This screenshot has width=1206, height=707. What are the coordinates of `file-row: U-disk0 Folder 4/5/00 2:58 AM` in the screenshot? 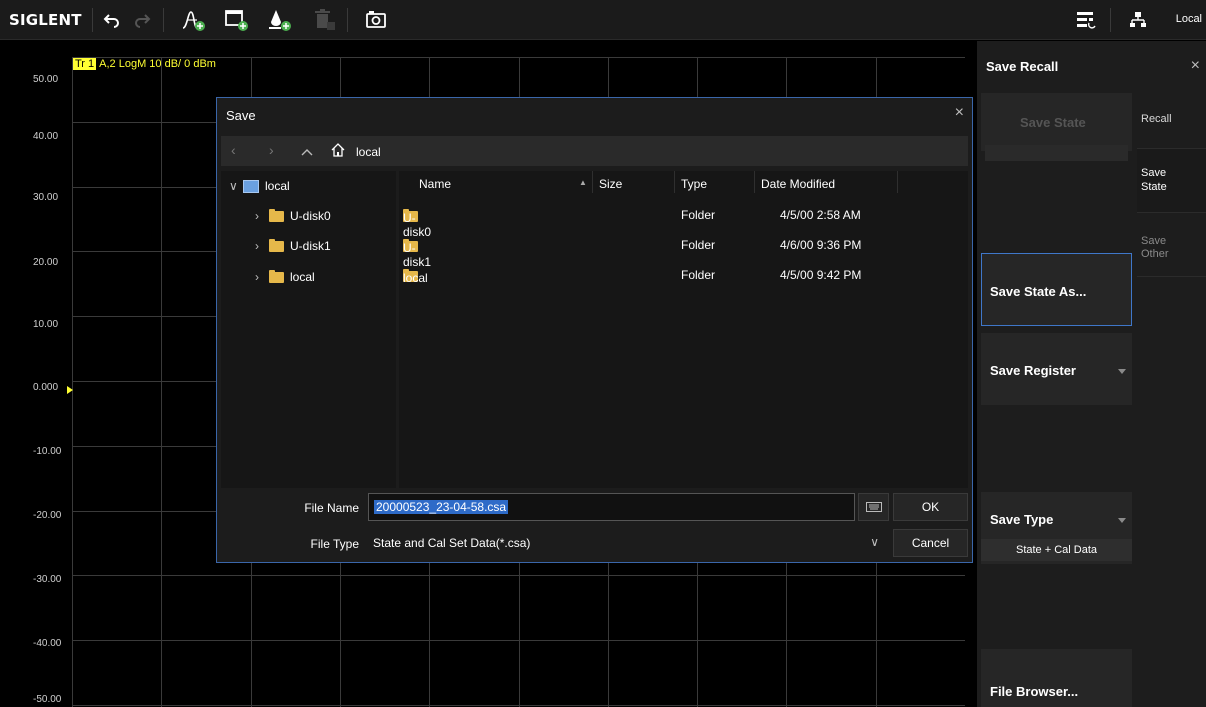 It's located at (683, 221).